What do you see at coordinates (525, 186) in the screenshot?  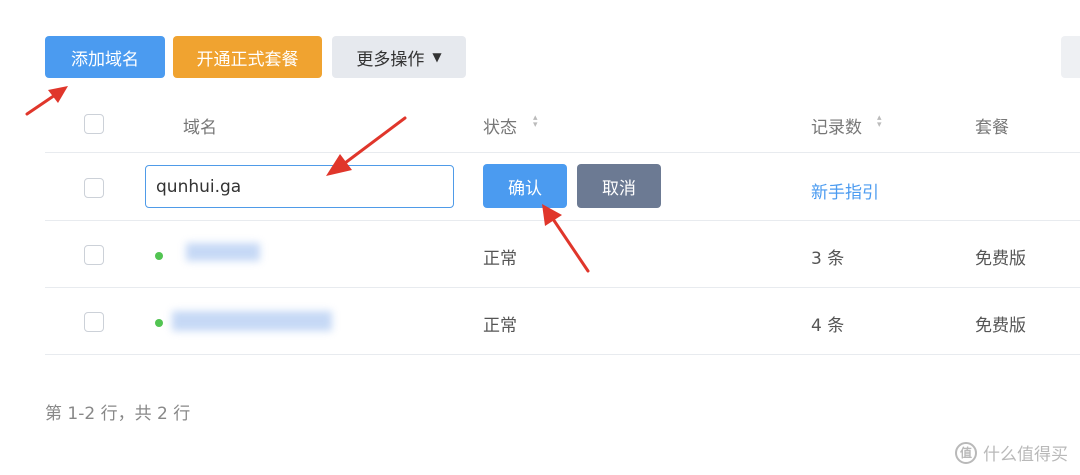 I see `confirm-button: 确认` at bounding box center [525, 186].